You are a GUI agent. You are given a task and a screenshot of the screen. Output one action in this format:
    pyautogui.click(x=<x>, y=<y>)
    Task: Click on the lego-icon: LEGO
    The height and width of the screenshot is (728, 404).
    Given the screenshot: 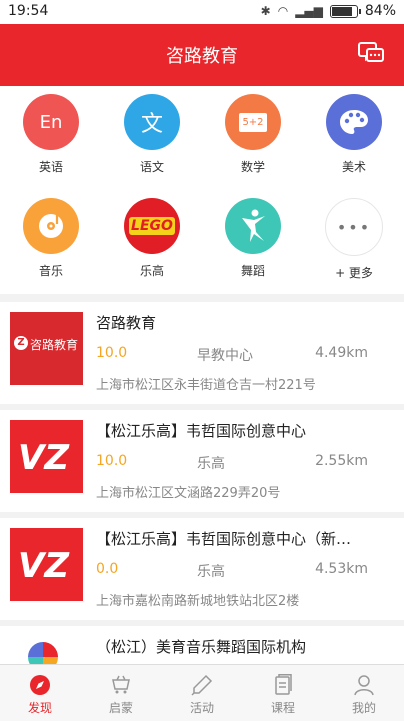 What is the action you would take?
    pyautogui.click(x=152, y=226)
    